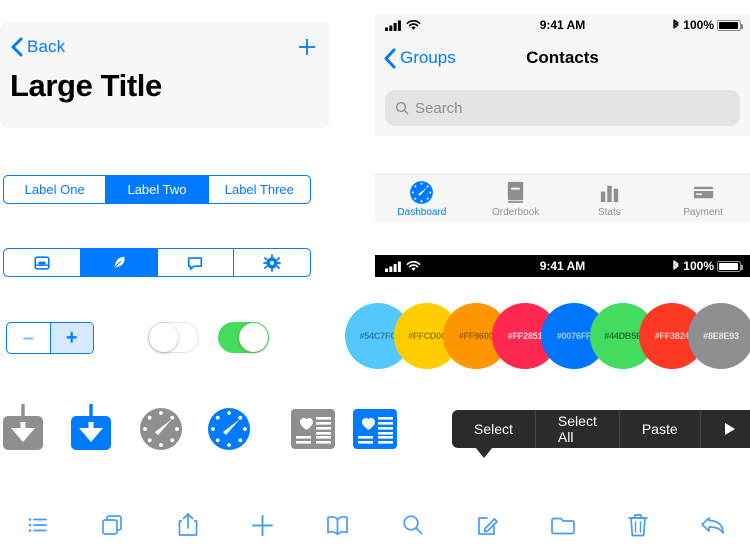 This screenshot has width=750, height=560. Describe the element at coordinates (660, 429) in the screenshot. I see `menu-item-paste: Paste` at that location.